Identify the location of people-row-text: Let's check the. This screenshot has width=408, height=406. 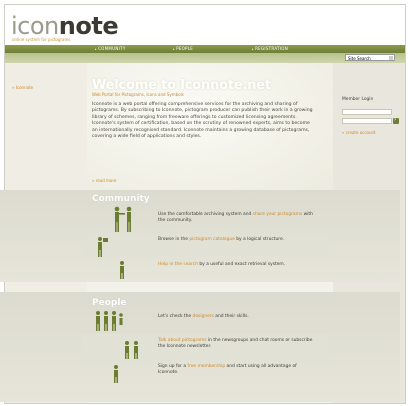
(175, 316).